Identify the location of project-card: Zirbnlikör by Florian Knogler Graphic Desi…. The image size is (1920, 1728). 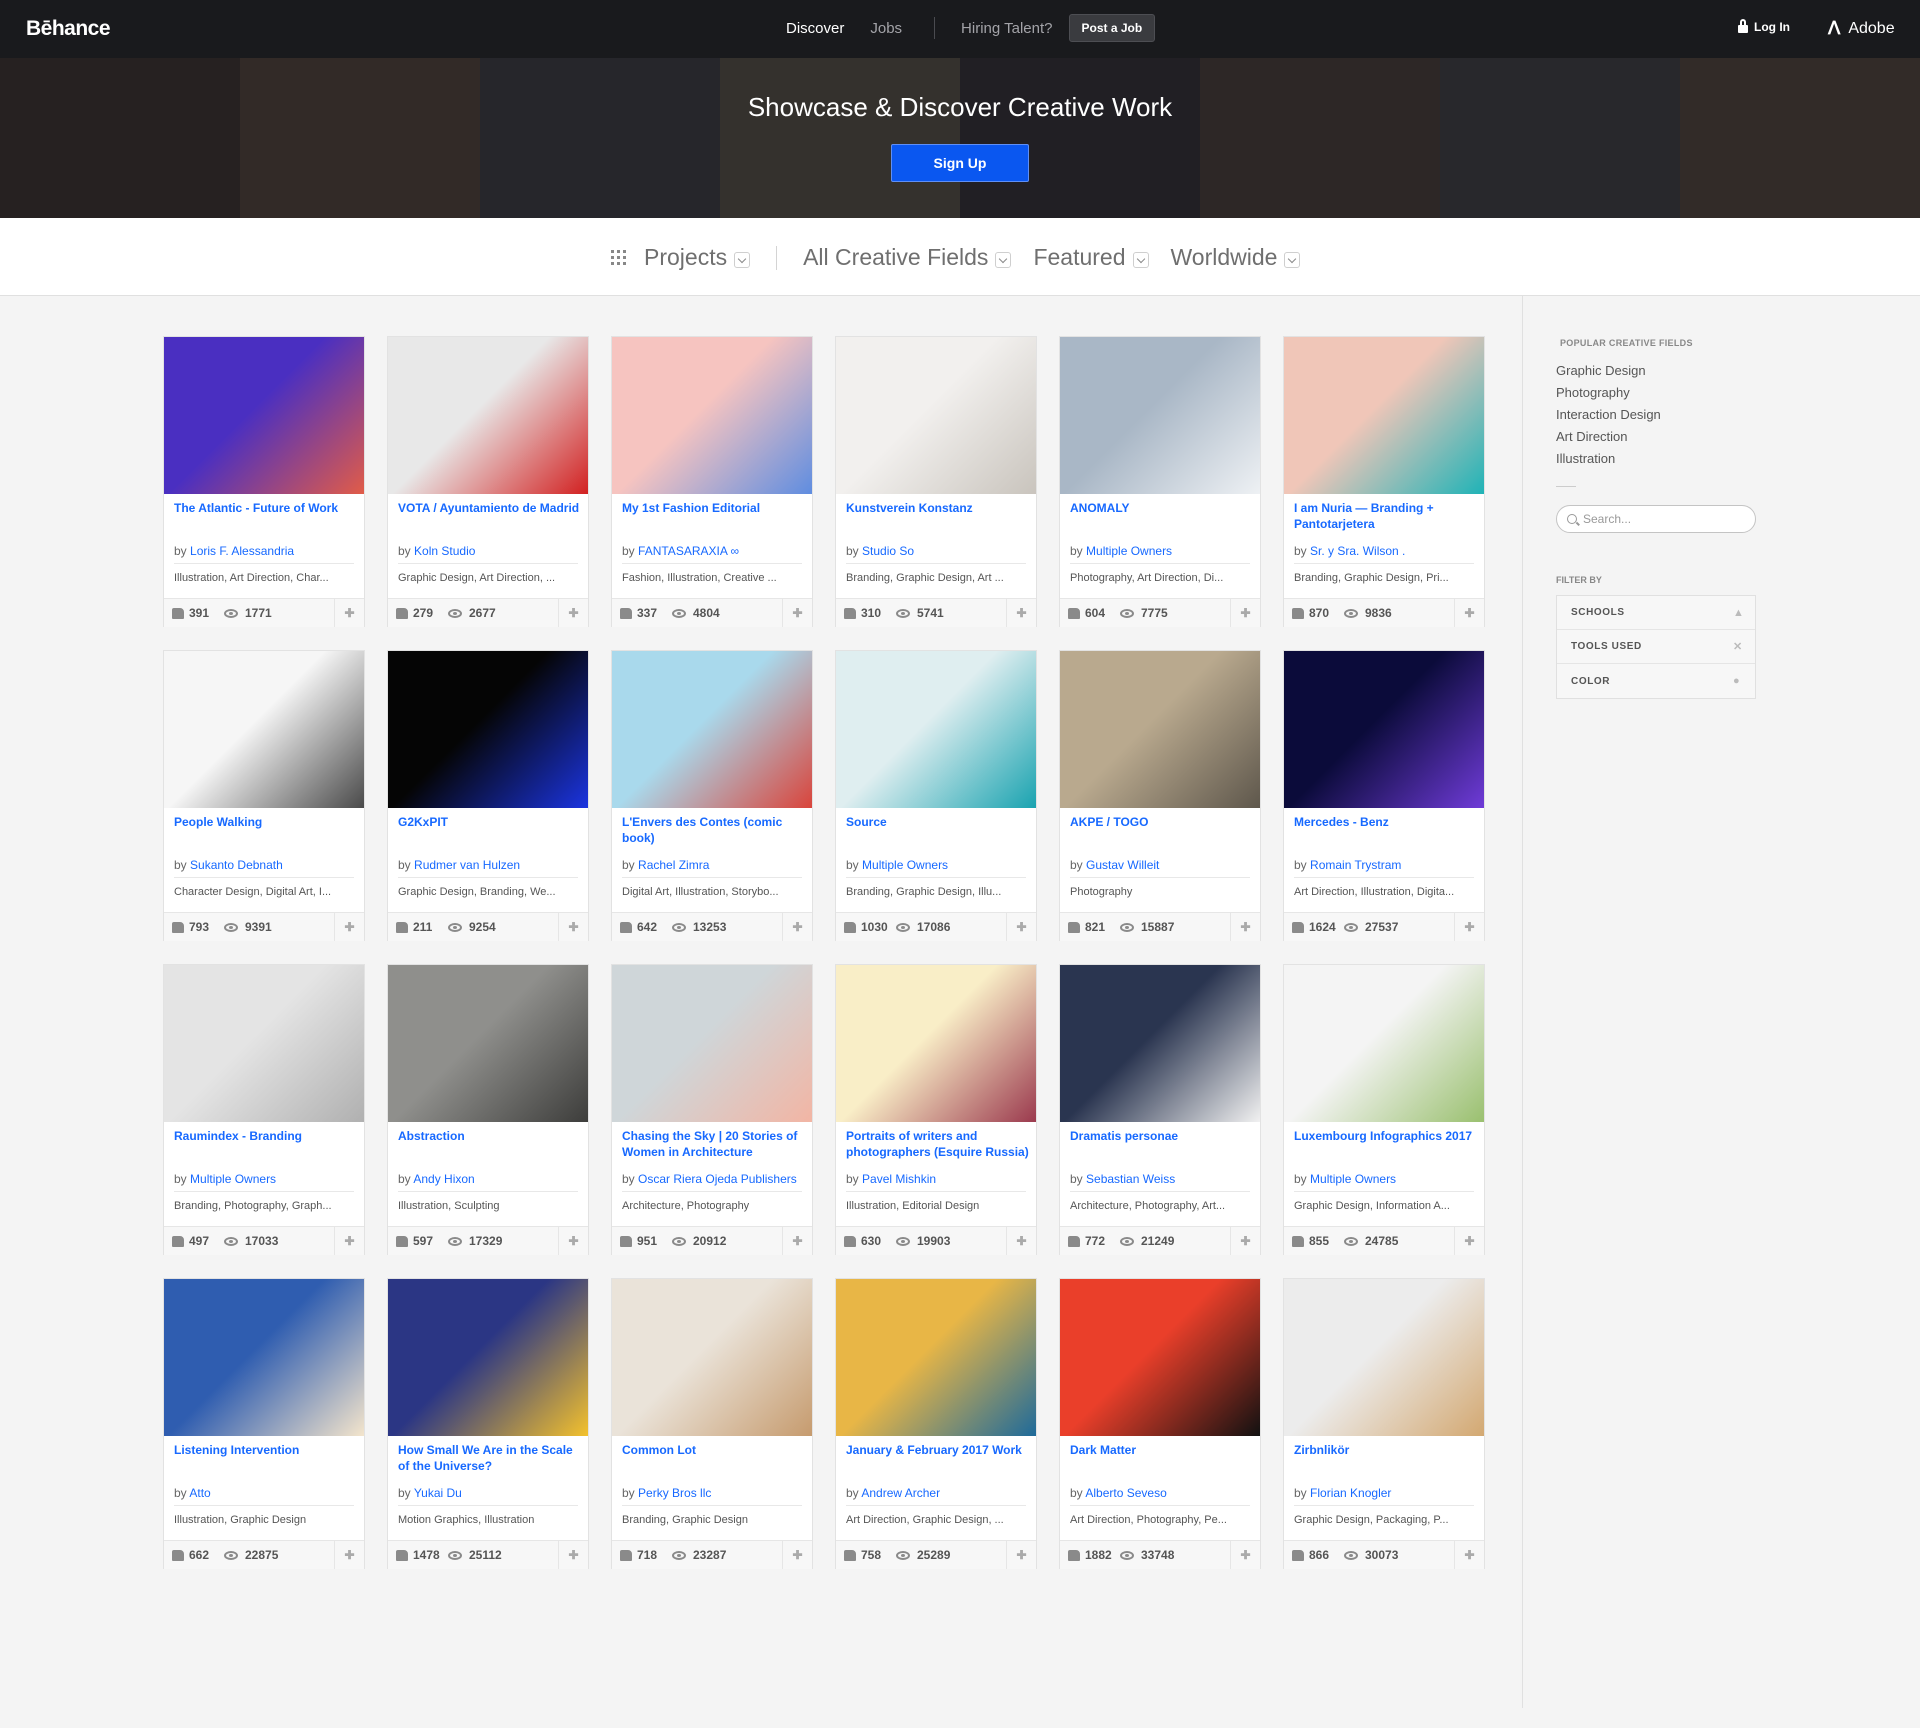
(1384, 1423).